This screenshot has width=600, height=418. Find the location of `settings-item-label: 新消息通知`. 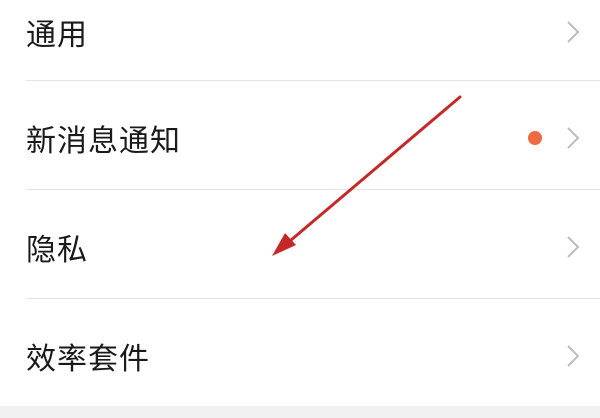

settings-item-label: 新消息通知 is located at coordinates (103, 141).